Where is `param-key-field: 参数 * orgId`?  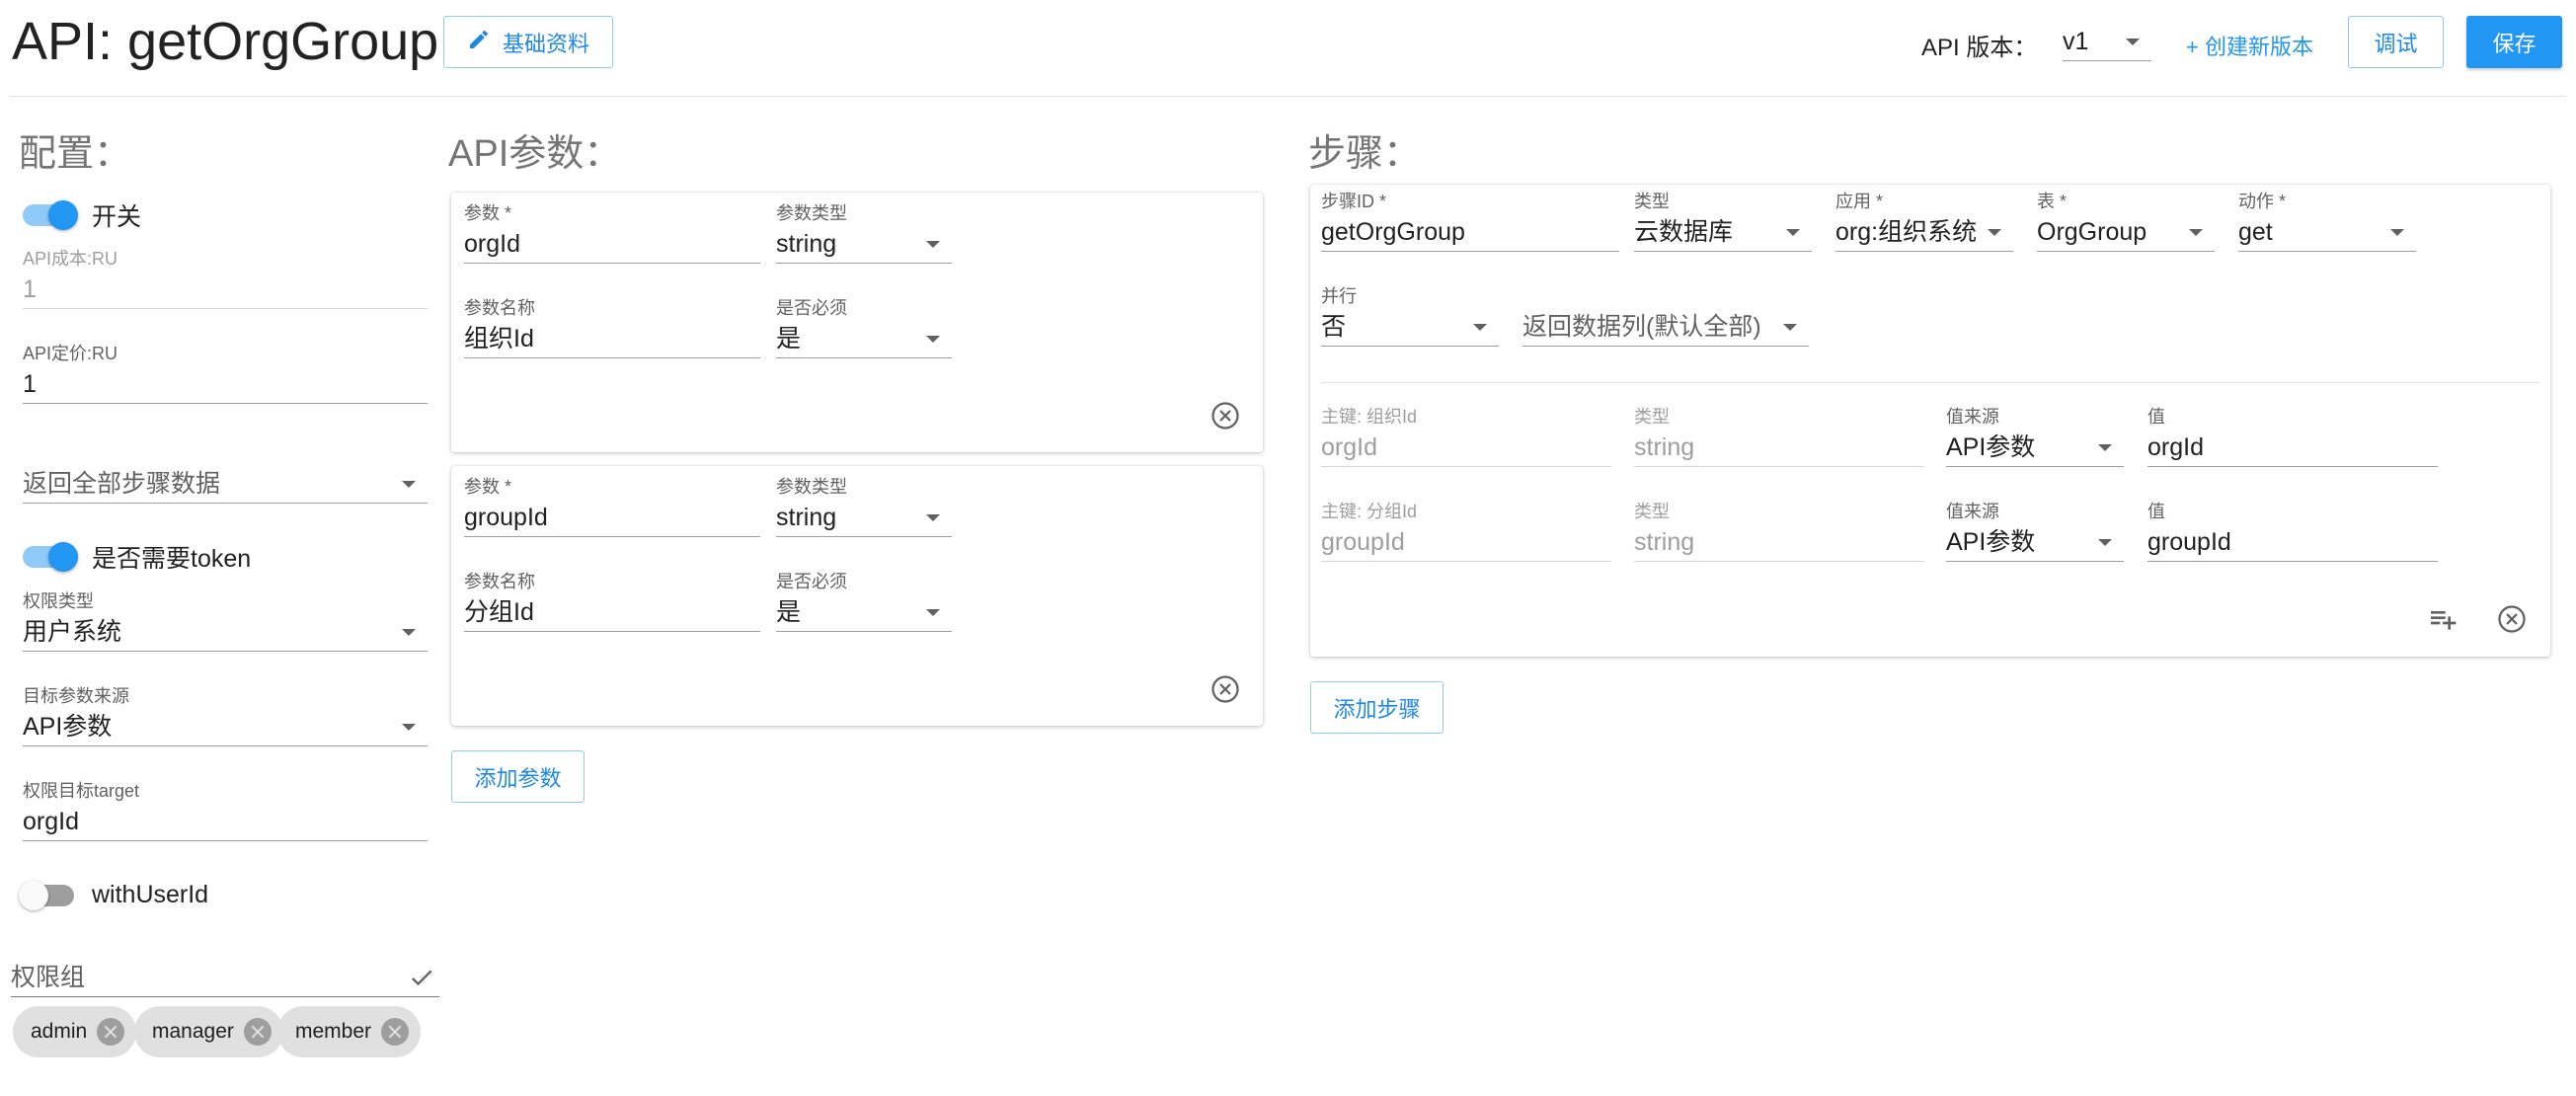 param-key-field: 参数 * orgId is located at coordinates (612, 233).